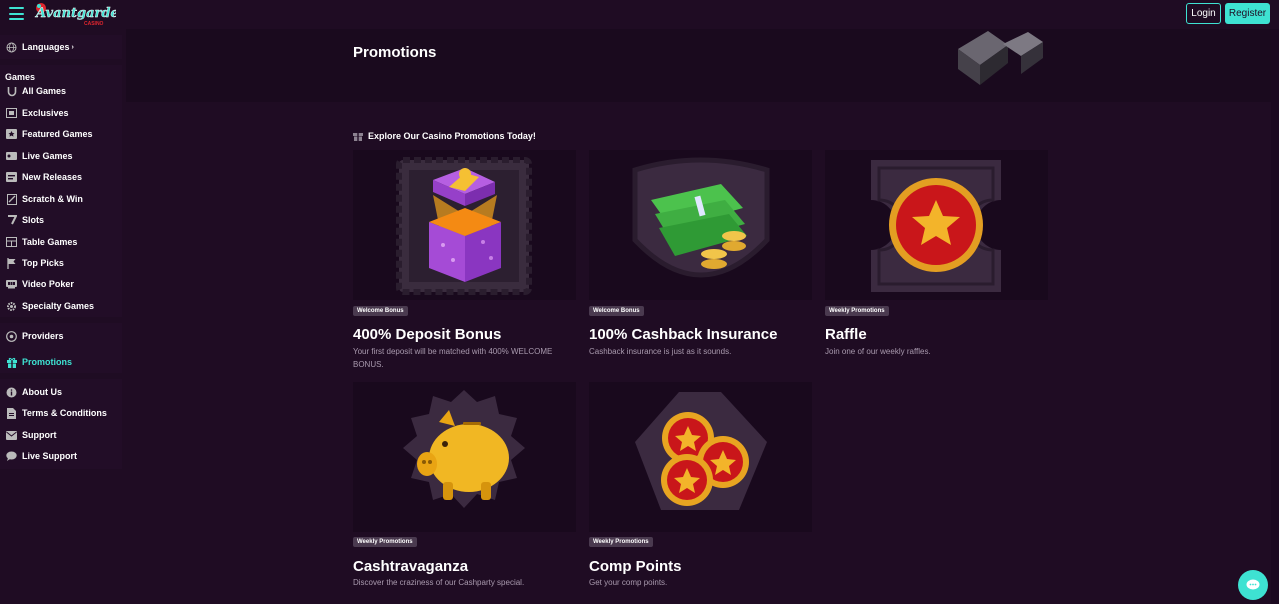 This screenshot has height=604, width=1279. I want to click on flag-icon, so click(11, 263).